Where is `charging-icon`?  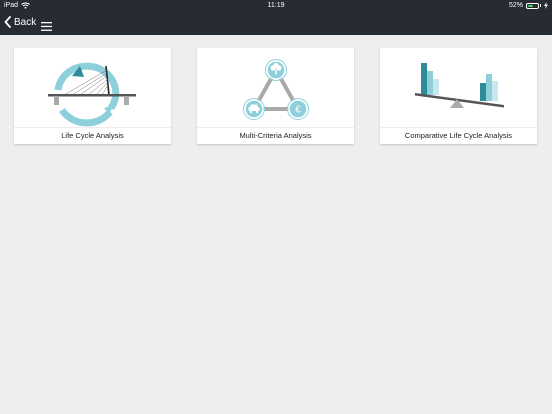 charging-icon is located at coordinates (546, 5).